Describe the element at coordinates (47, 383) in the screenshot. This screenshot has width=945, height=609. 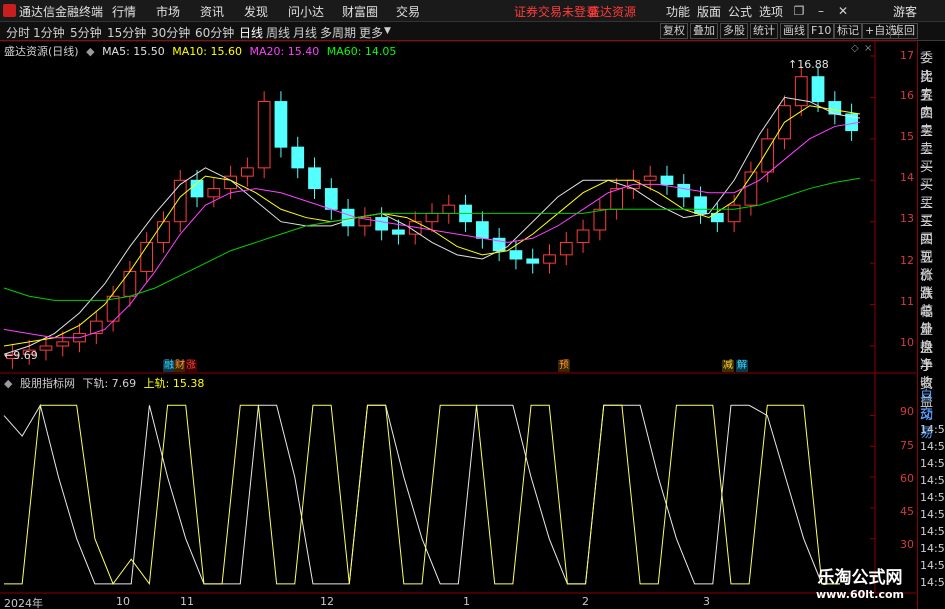
I see `indicator-name: 股朋指标网` at that location.